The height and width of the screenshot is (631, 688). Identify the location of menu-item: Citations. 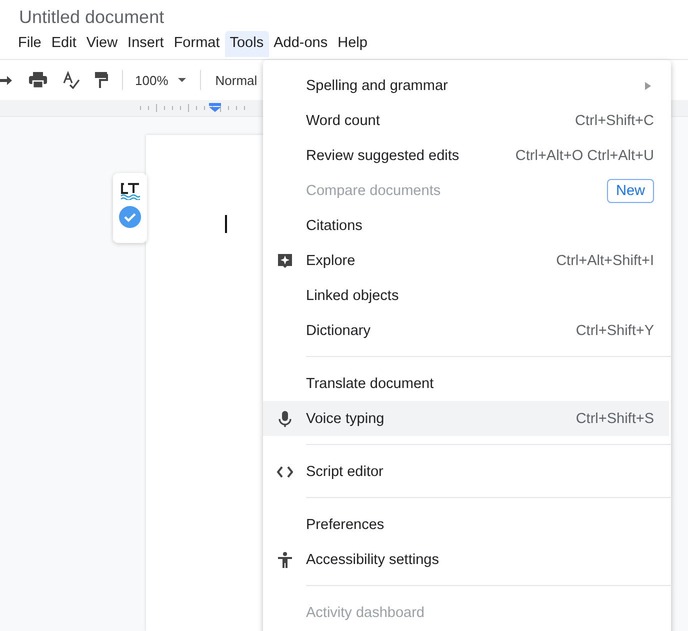
(467, 225).